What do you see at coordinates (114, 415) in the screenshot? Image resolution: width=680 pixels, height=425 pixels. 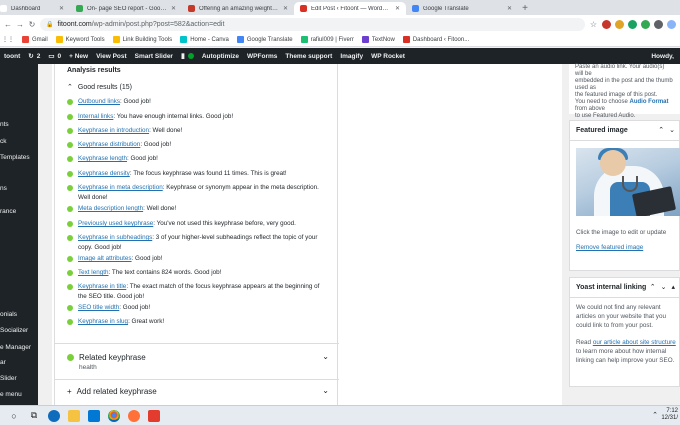 I see `chrome-icon` at bounding box center [114, 415].